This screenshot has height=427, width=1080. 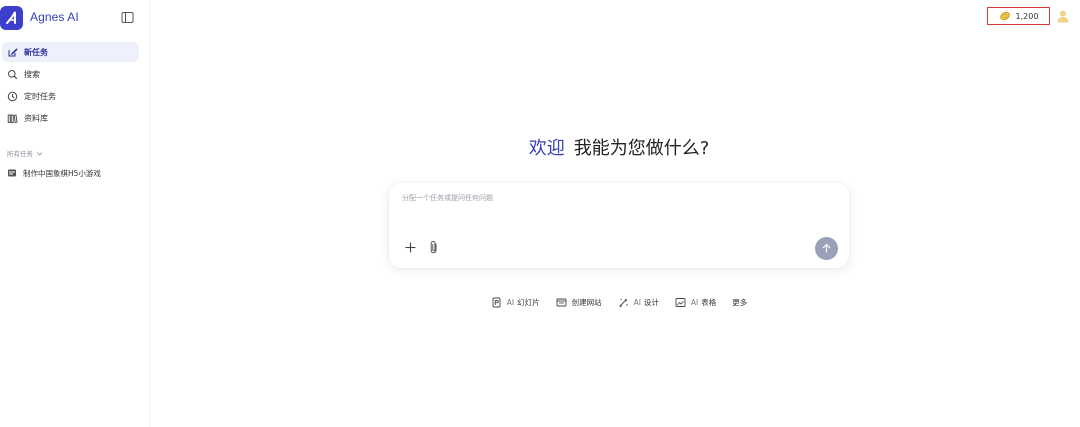 What do you see at coordinates (12, 173) in the screenshot?
I see `task-icon` at bounding box center [12, 173].